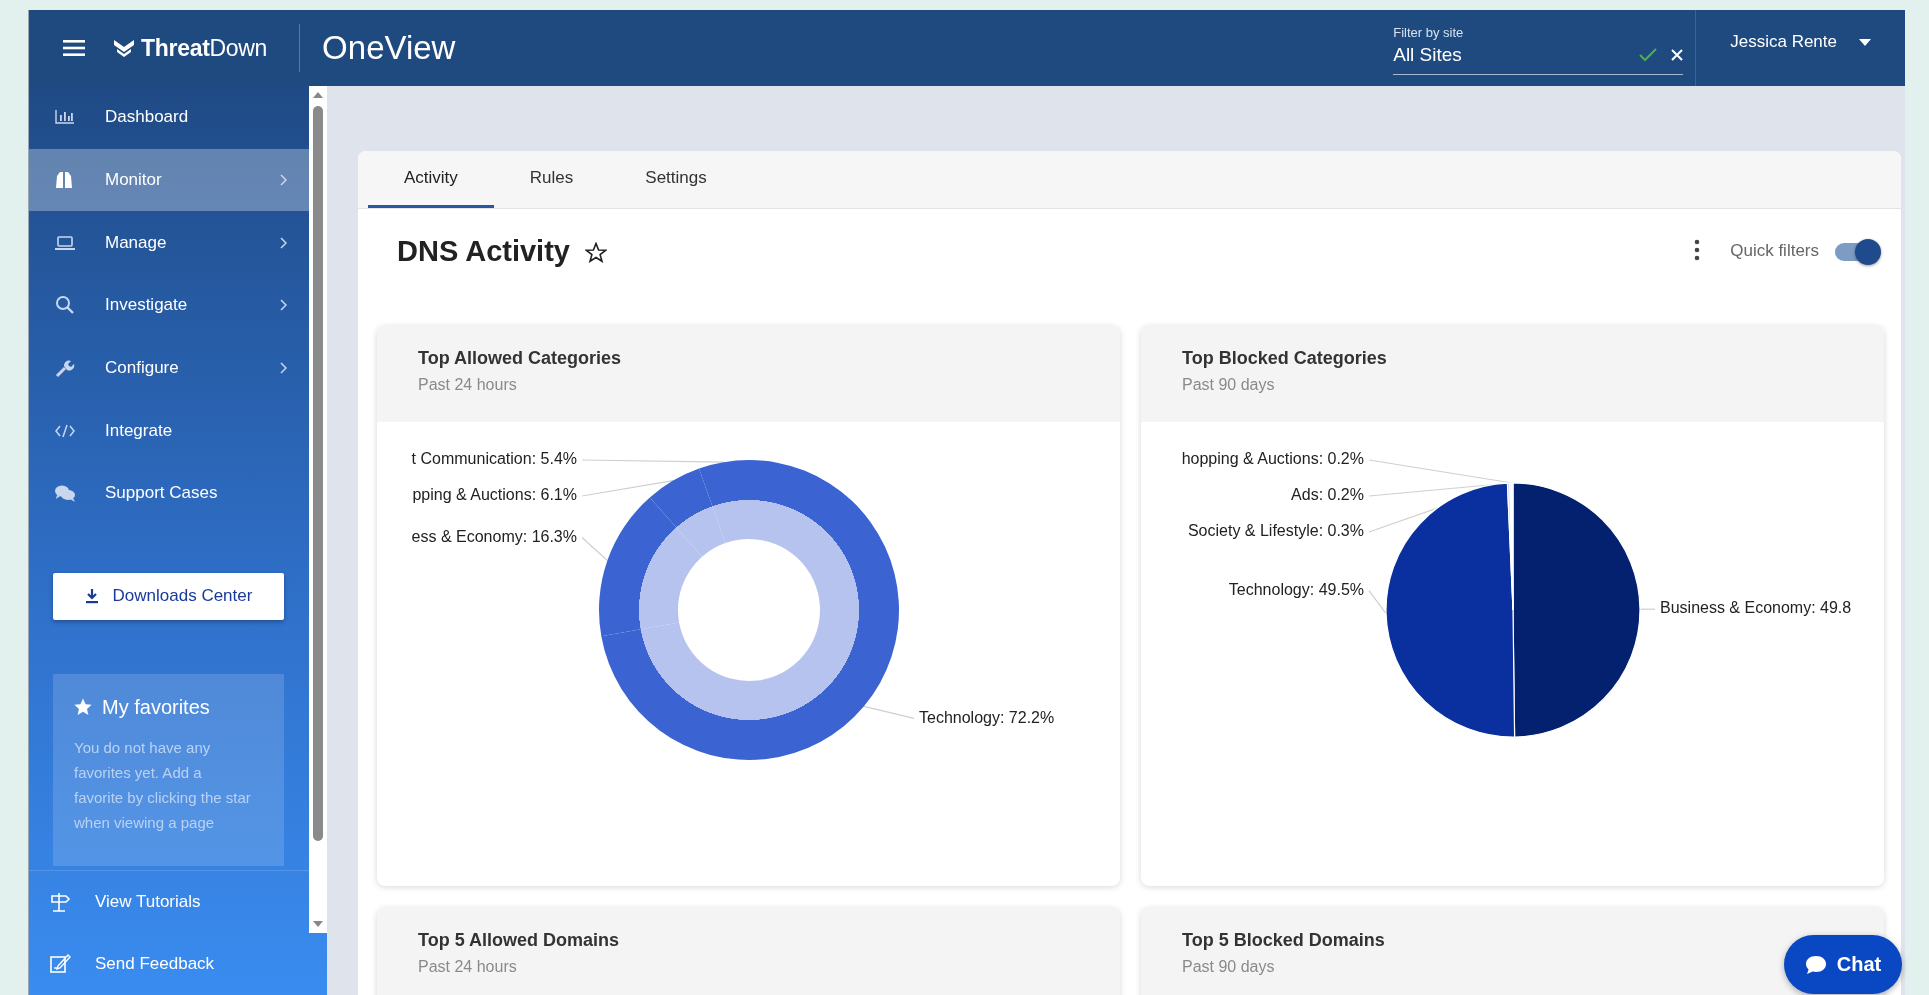 Image resolution: width=1929 pixels, height=995 pixels. What do you see at coordinates (1774, 251) in the screenshot?
I see `quick-filters-label: Quick filters` at bounding box center [1774, 251].